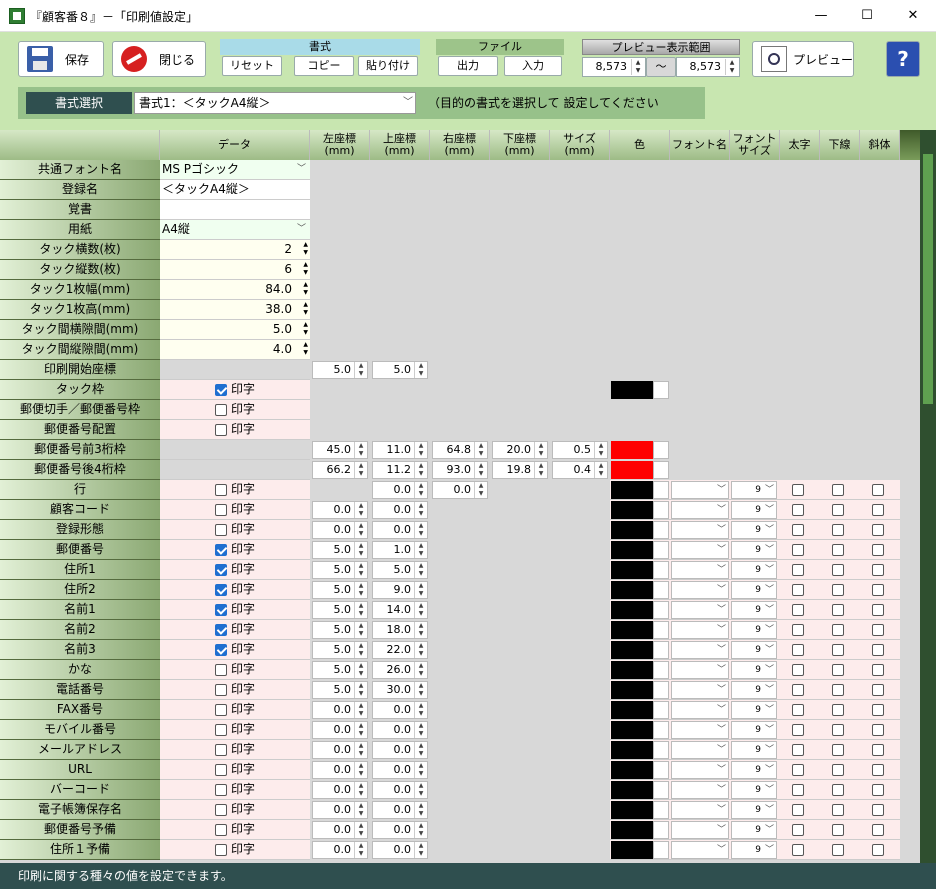 The width and height of the screenshot is (936, 889). Describe the element at coordinates (235, 330) in the screenshot. I see `data-input: 5.0 ▲ ▼` at that location.